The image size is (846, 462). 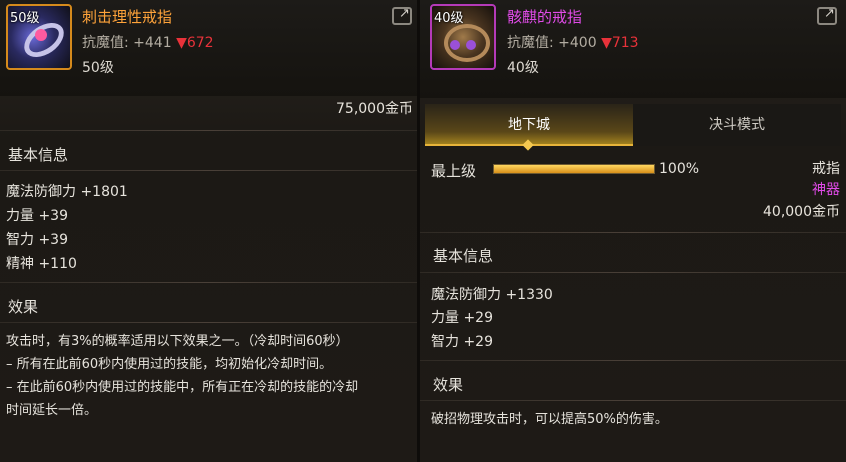 I want to click on item-price: 40,000金币, so click(x=801, y=212).